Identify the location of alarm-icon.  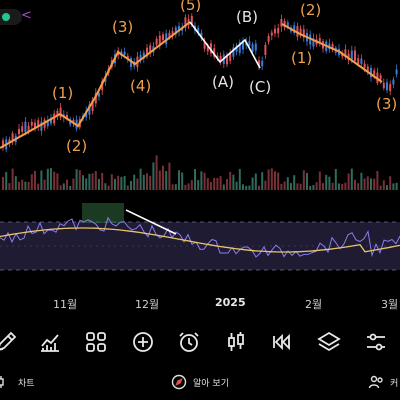
(189, 342).